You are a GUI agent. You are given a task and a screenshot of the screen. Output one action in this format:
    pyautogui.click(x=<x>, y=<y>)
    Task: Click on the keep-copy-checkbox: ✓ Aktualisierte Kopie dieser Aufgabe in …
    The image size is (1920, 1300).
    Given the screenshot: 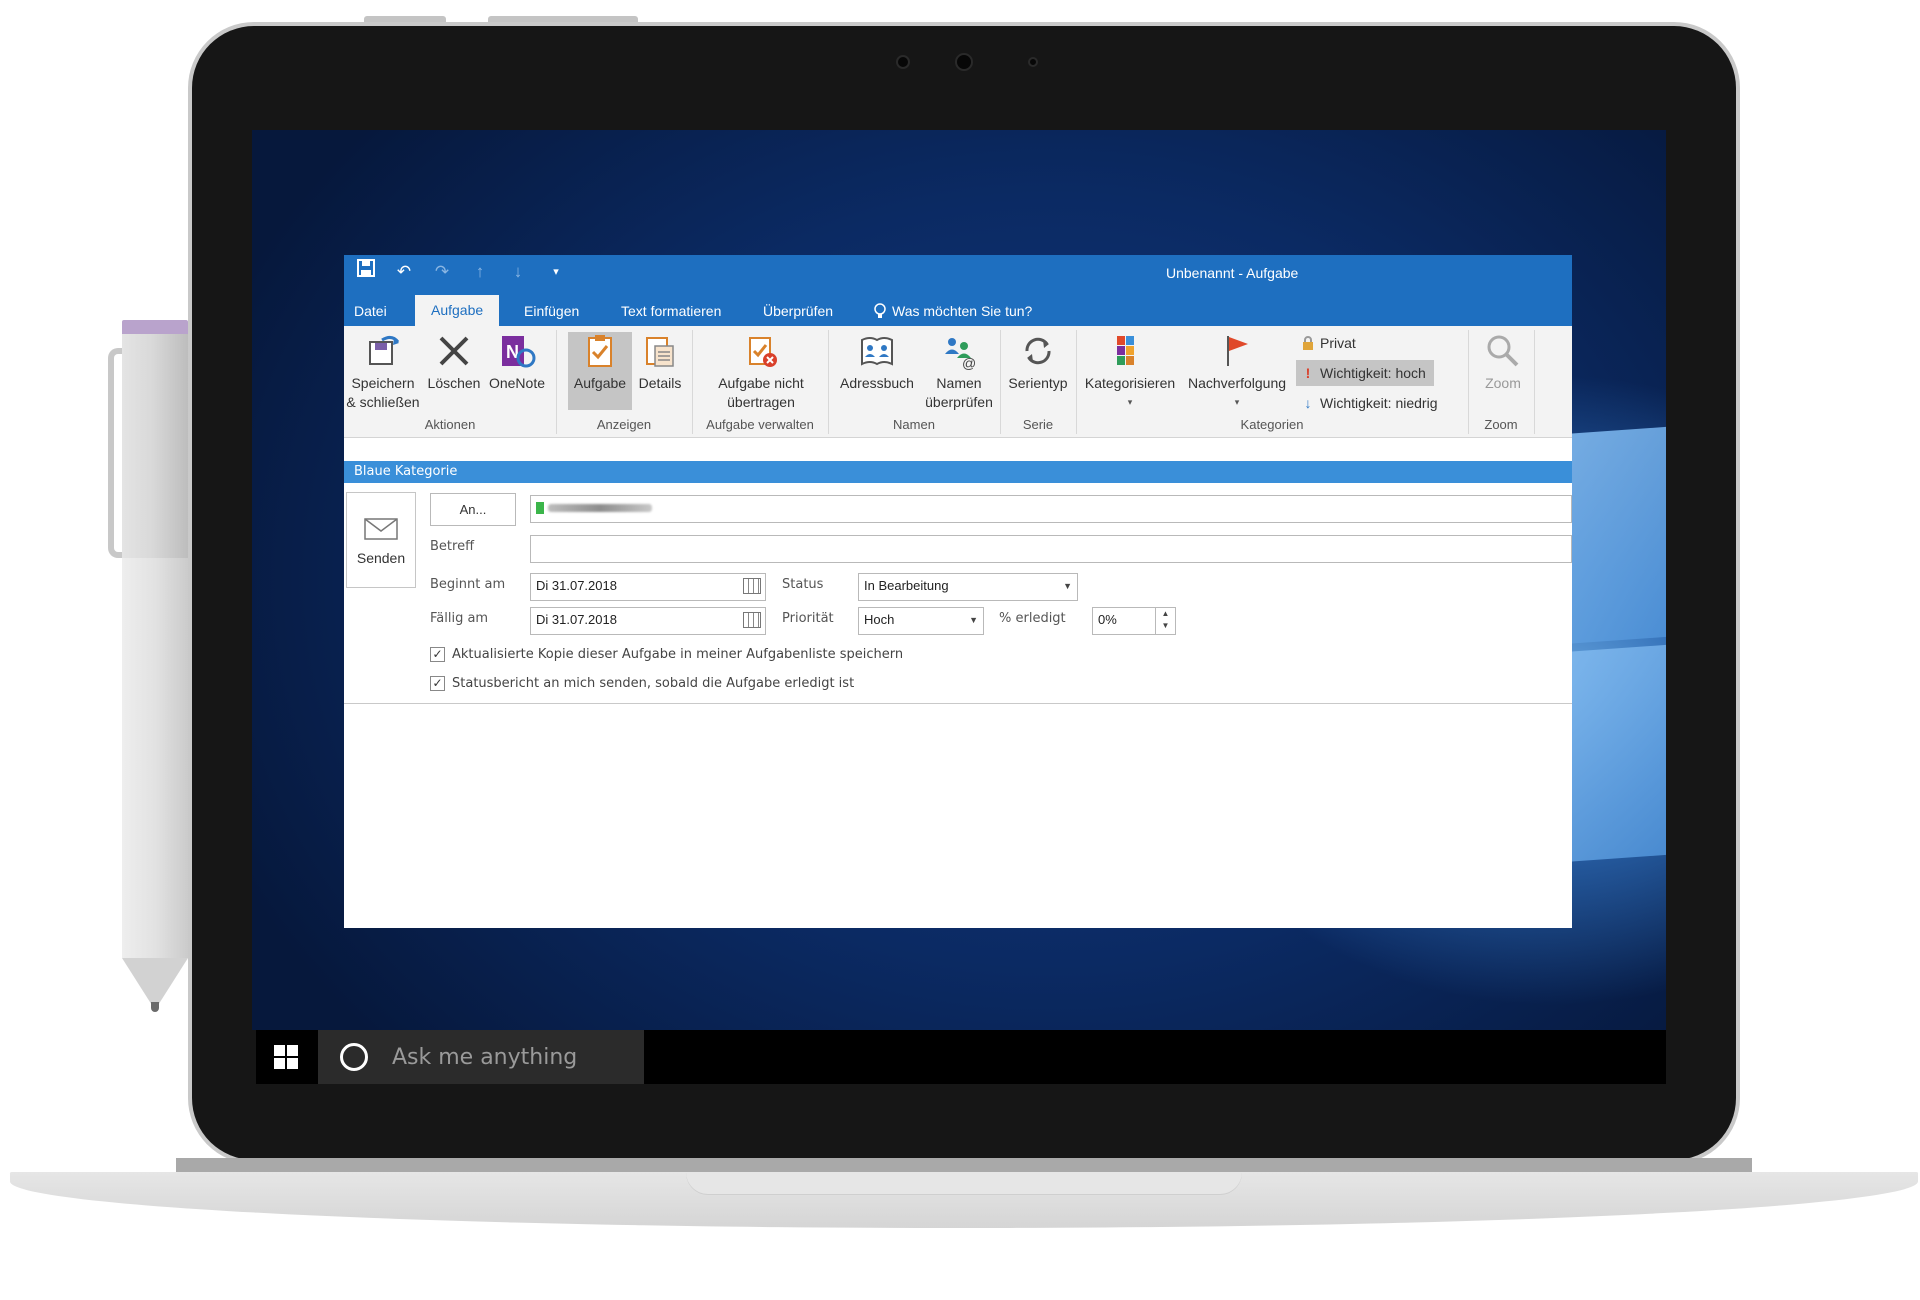 What is the action you would take?
    pyautogui.click(x=666, y=654)
    